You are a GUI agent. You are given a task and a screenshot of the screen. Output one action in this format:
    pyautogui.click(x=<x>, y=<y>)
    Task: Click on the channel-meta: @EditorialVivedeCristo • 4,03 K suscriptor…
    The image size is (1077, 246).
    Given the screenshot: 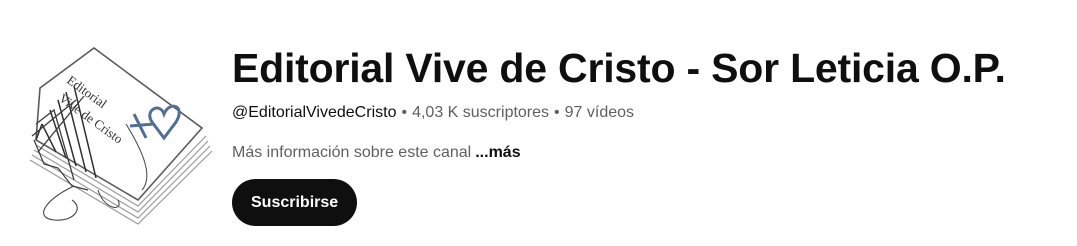 What is the action you would take?
    pyautogui.click(x=647, y=113)
    